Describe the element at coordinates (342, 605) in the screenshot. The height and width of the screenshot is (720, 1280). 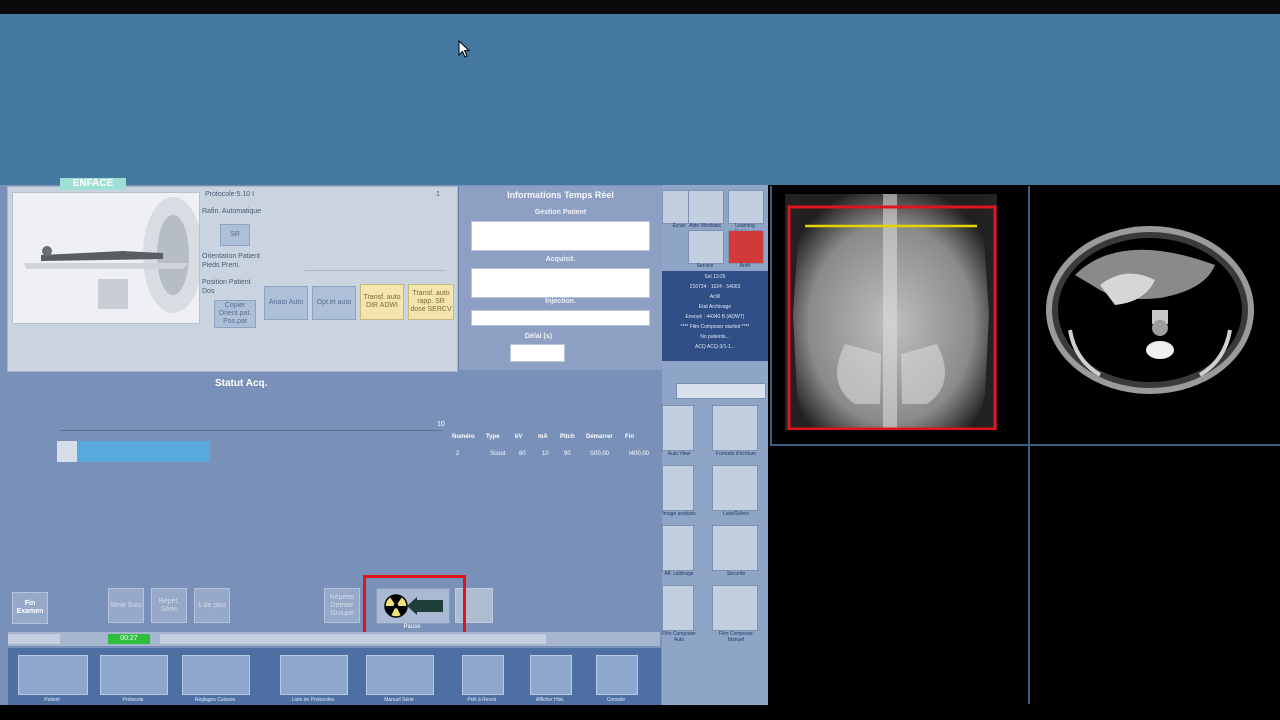
I see `repeter-groupe-button: Répéter Dernier Groupe` at that location.